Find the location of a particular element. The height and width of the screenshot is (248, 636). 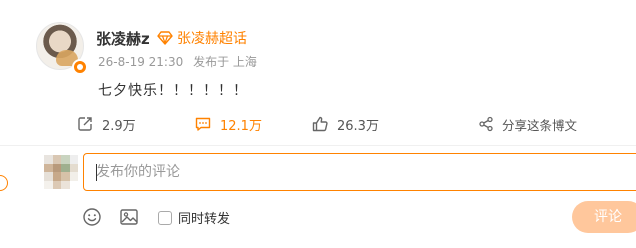

text-caret is located at coordinates (96, 172).